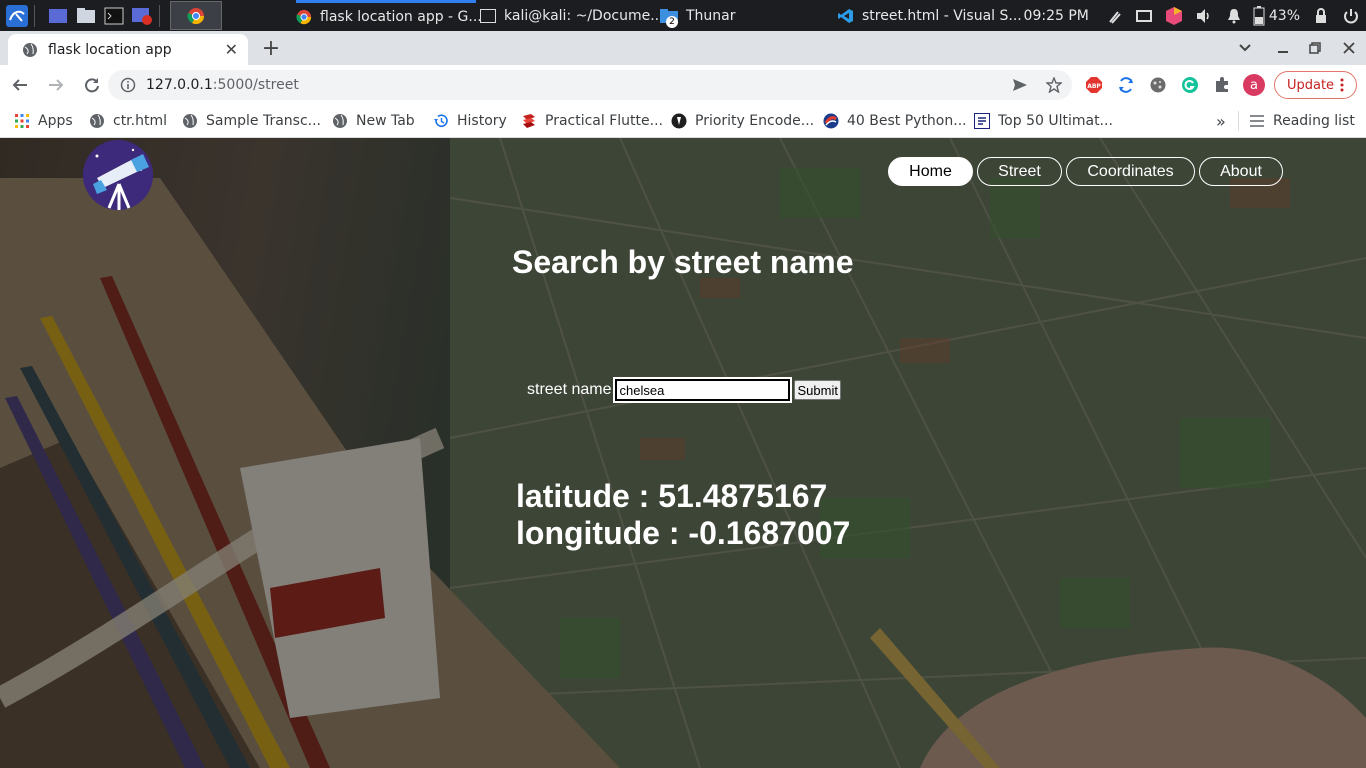  I want to click on reading-list-label: Reading list, so click(1314, 121).